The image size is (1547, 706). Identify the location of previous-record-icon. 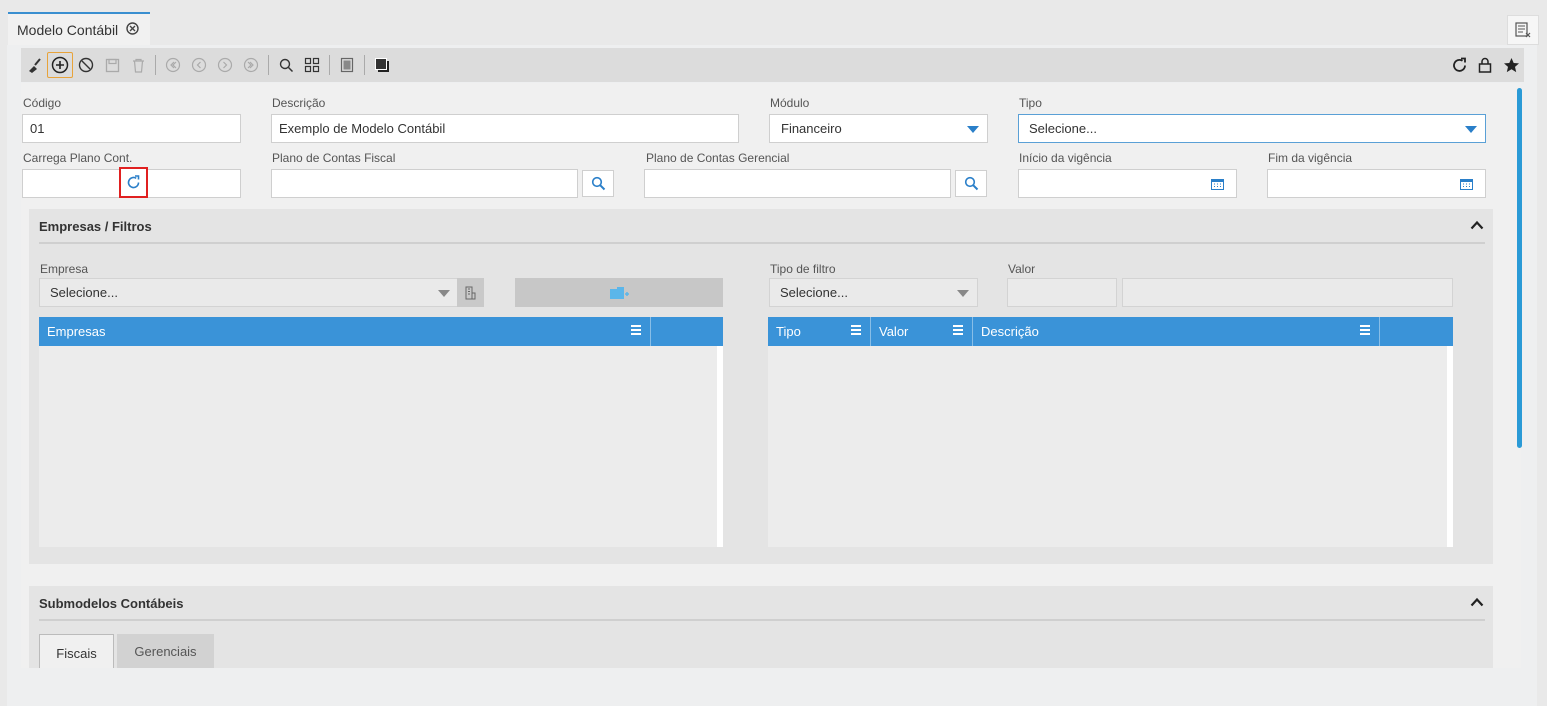
(199, 65).